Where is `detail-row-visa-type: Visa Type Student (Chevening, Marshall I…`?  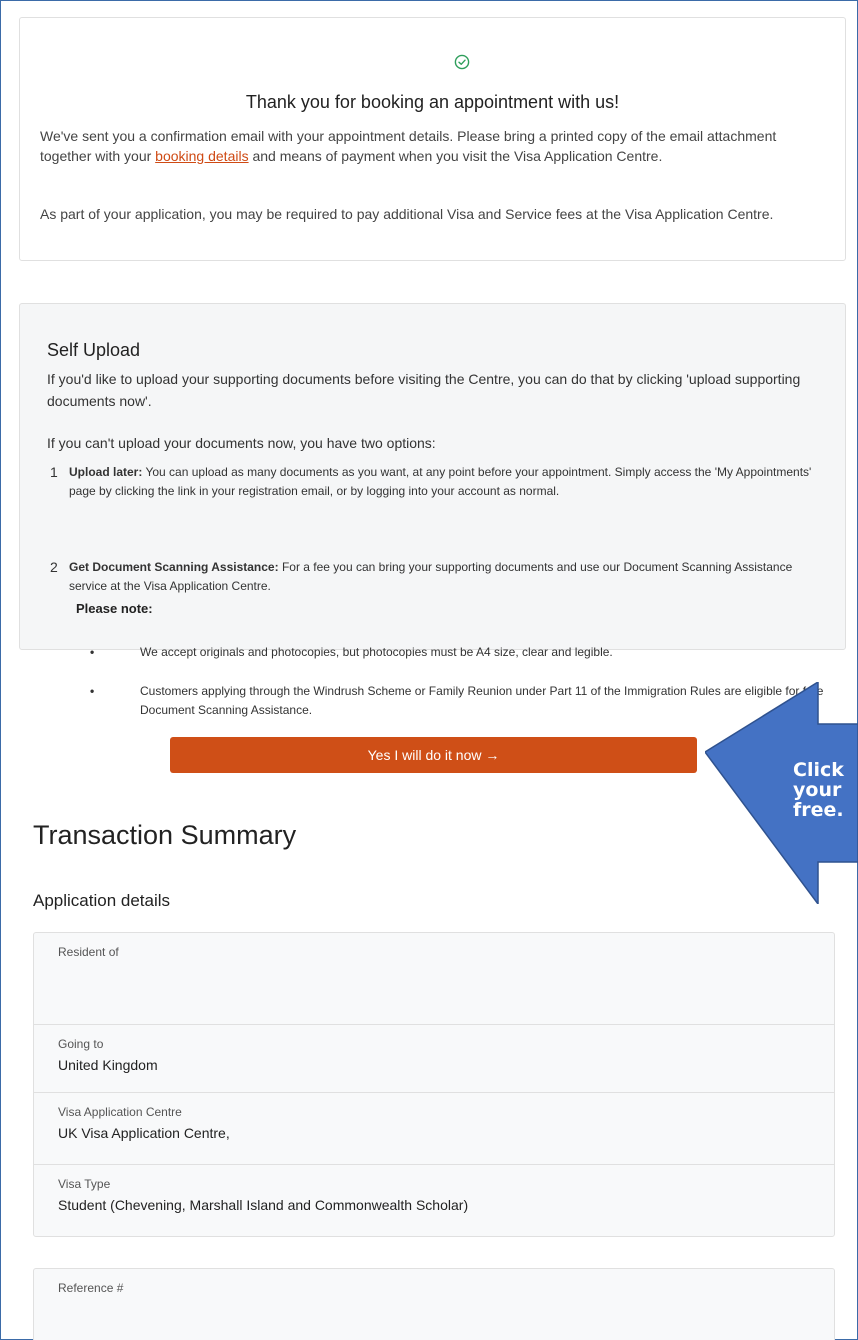
detail-row-visa-type: Visa Type Student (Chevening, Marshall I… is located at coordinates (434, 1200).